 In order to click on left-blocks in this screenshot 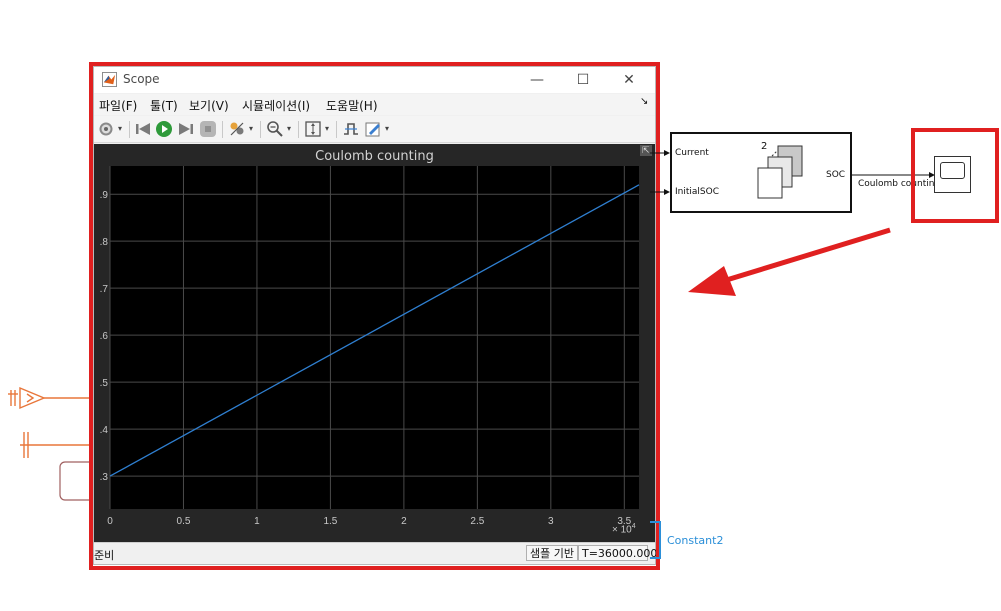, I will do `click(51, 443)`.